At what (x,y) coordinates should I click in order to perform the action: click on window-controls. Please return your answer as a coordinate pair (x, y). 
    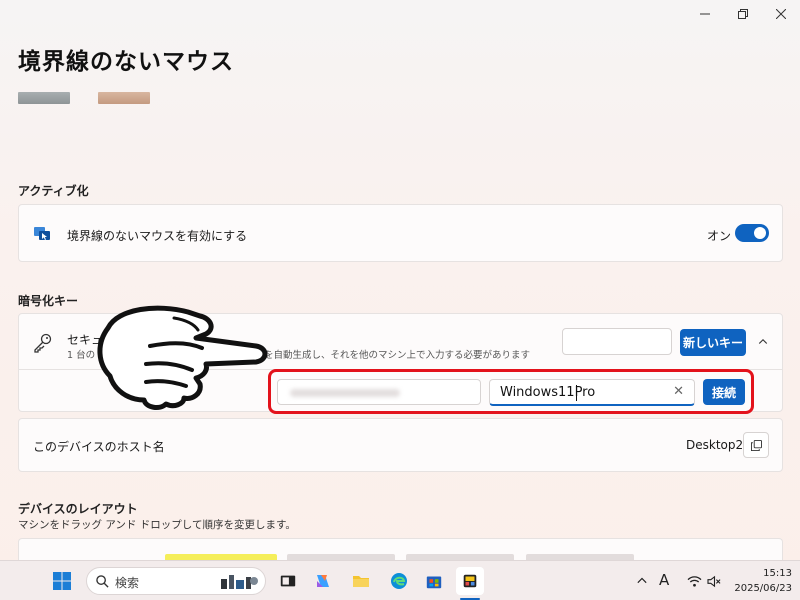
    Looking at the image, I should click on (743, 14).